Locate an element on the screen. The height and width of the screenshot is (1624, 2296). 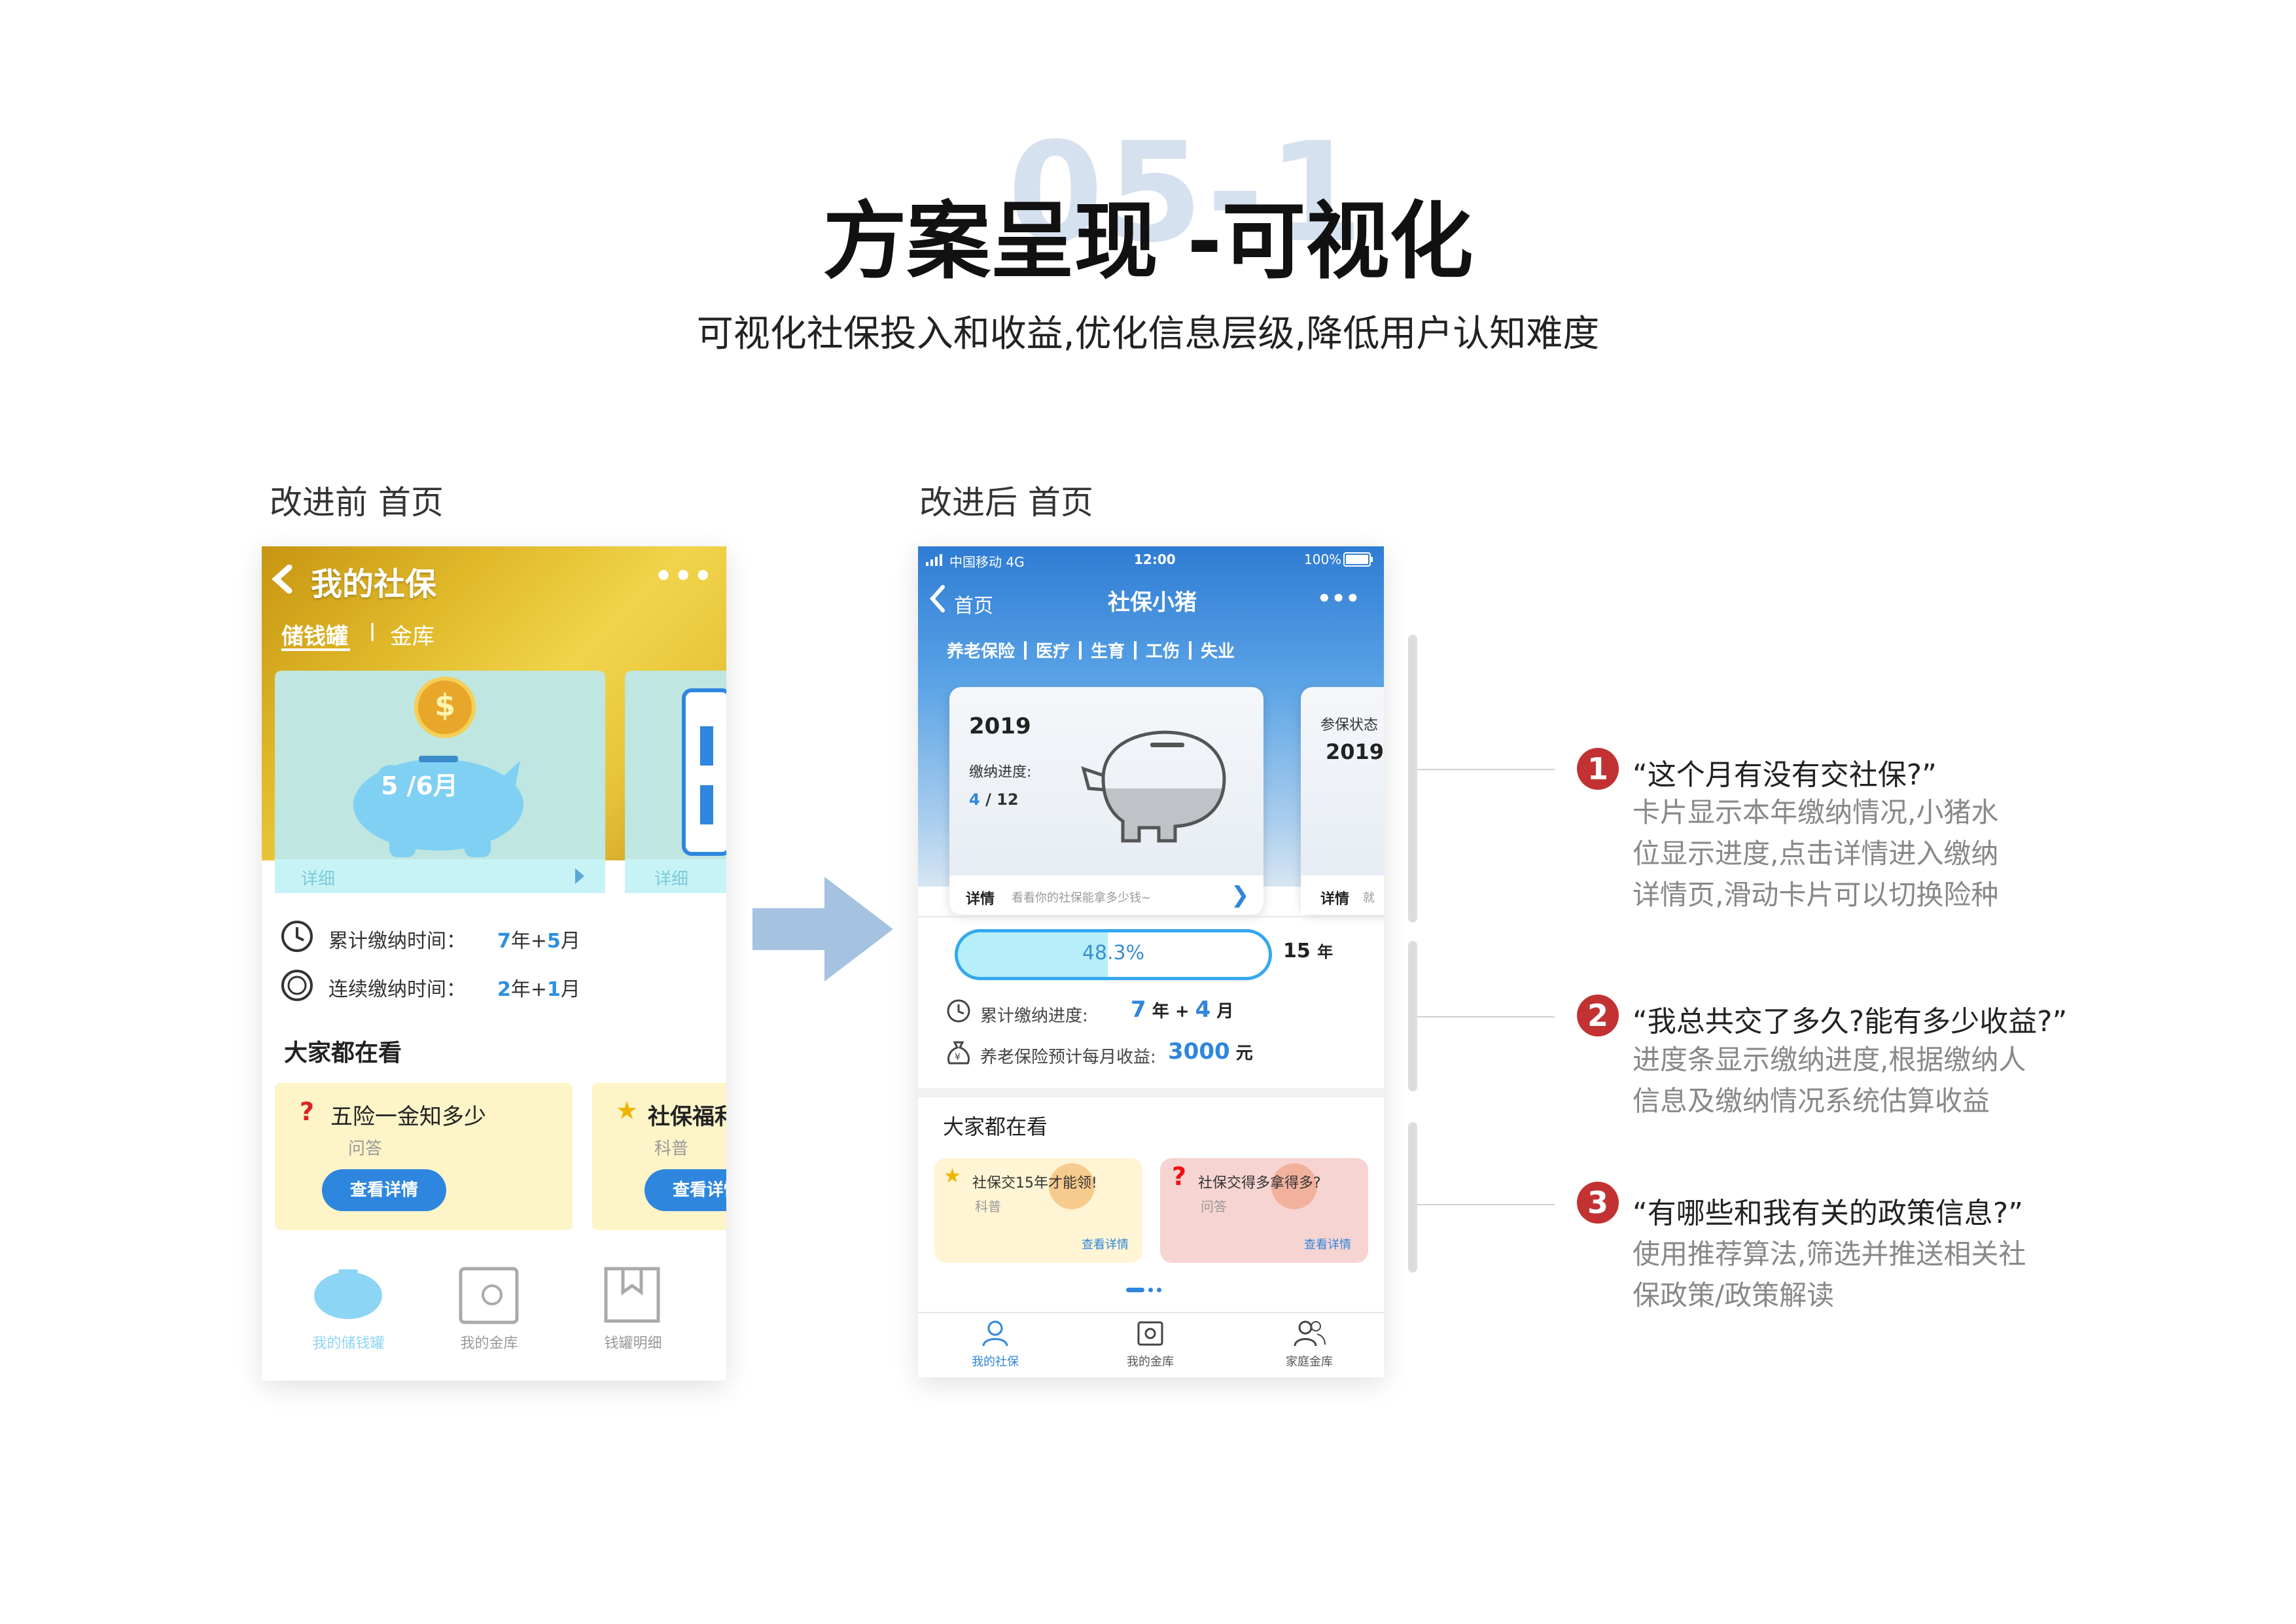
tab-label-my-insurance: 我的社保 is located at coordinates (995, 1360).